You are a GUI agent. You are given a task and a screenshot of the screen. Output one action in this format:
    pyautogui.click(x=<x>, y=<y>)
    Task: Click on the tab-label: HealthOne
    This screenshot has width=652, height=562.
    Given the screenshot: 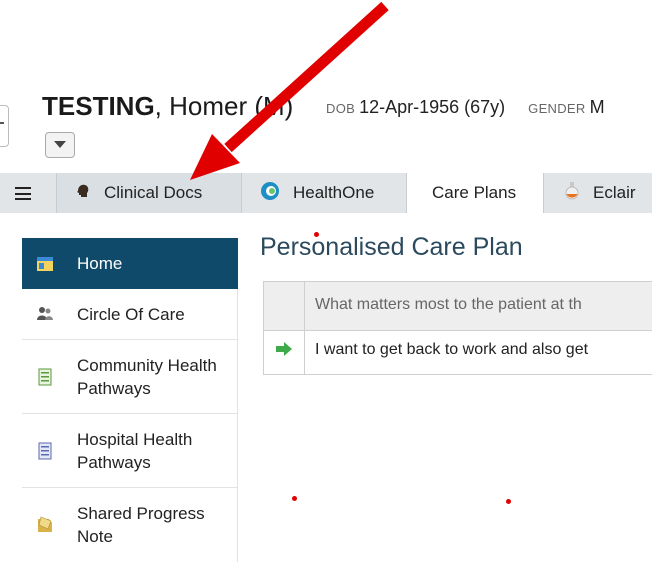 What is the action you would take?
    pyautogui.click(x=334, y=192)
    